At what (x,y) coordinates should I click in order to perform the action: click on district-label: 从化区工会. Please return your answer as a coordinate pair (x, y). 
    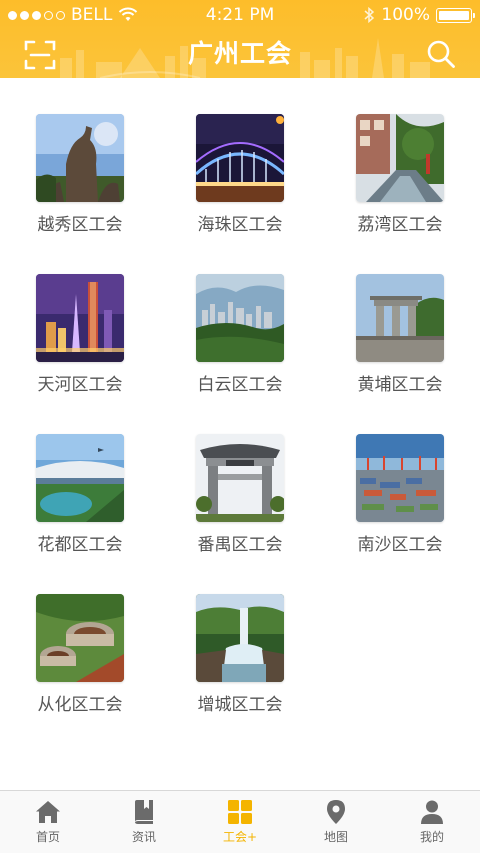
    Looking at the image, I should click on (80, 705).